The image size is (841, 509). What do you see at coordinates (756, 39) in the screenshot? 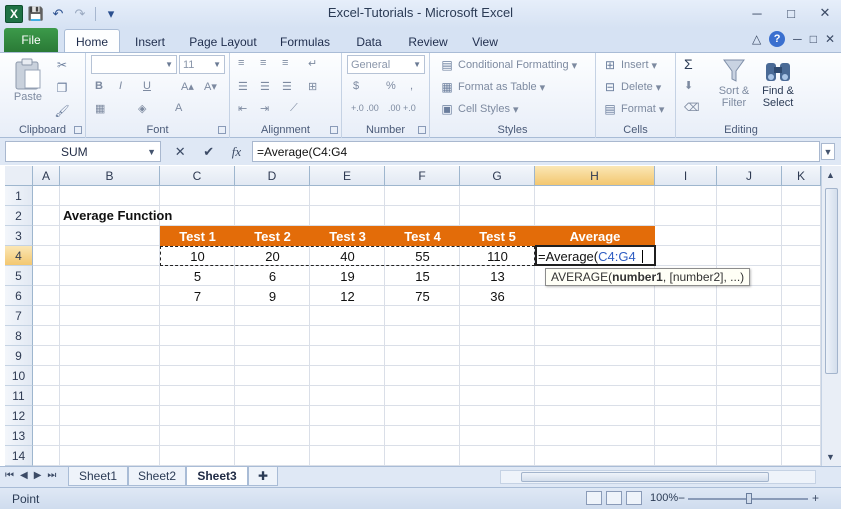
I see `minimize-ribbon-icon: △` at bounding box center [756, 39].